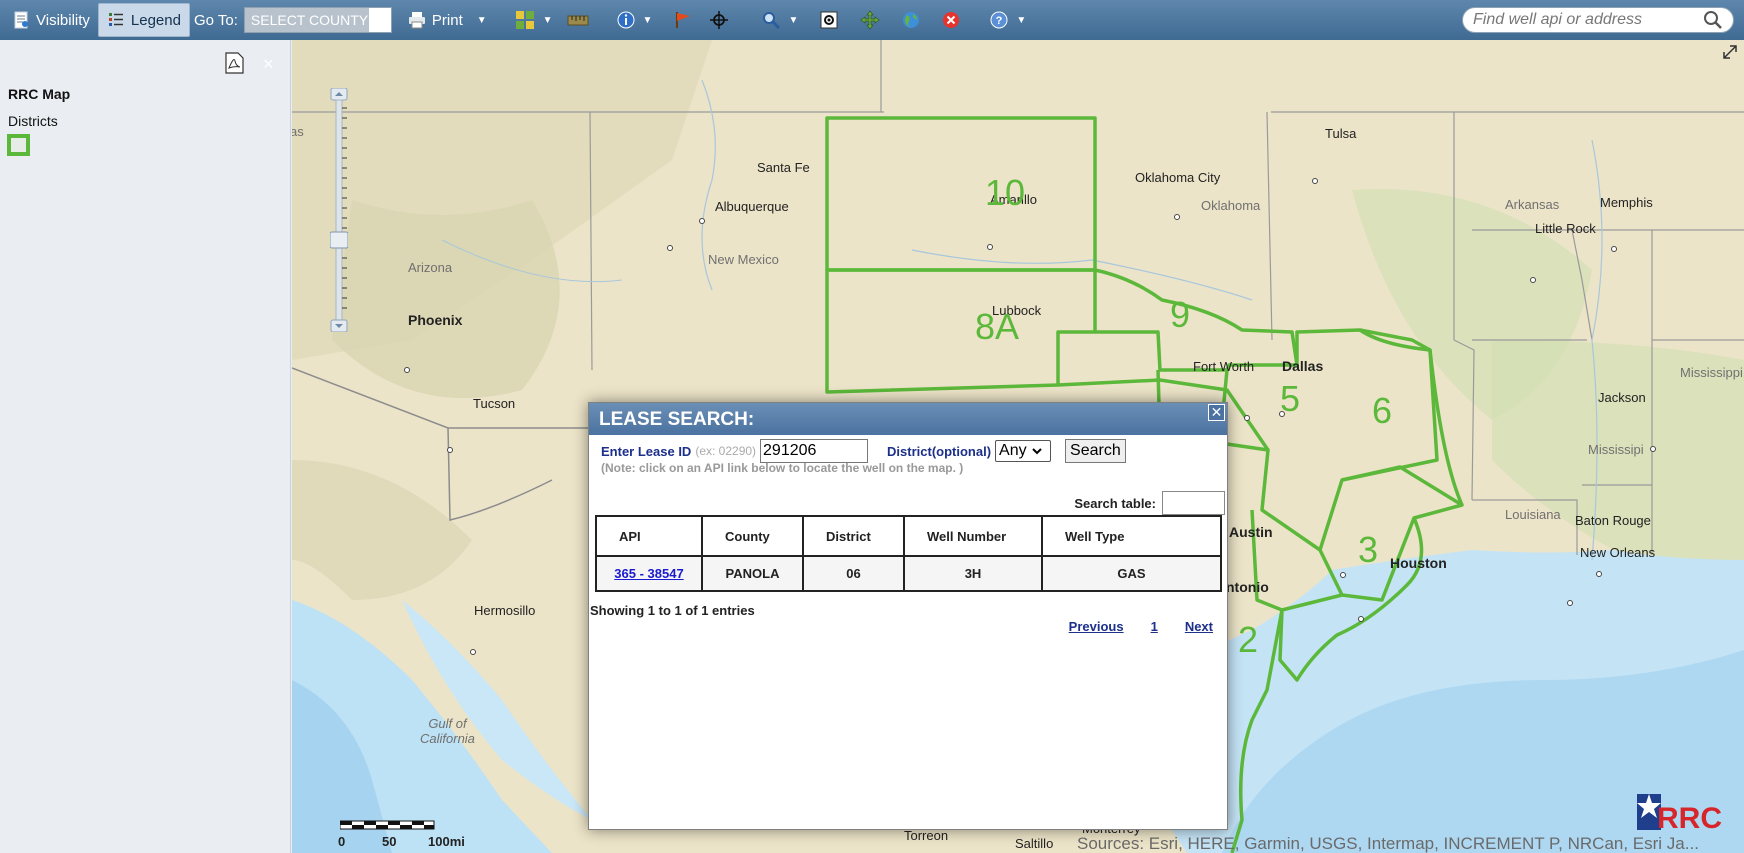 The height and width of the screenshot is (853, 1744). I want to click on locate-xy-button, so click(719, 20).